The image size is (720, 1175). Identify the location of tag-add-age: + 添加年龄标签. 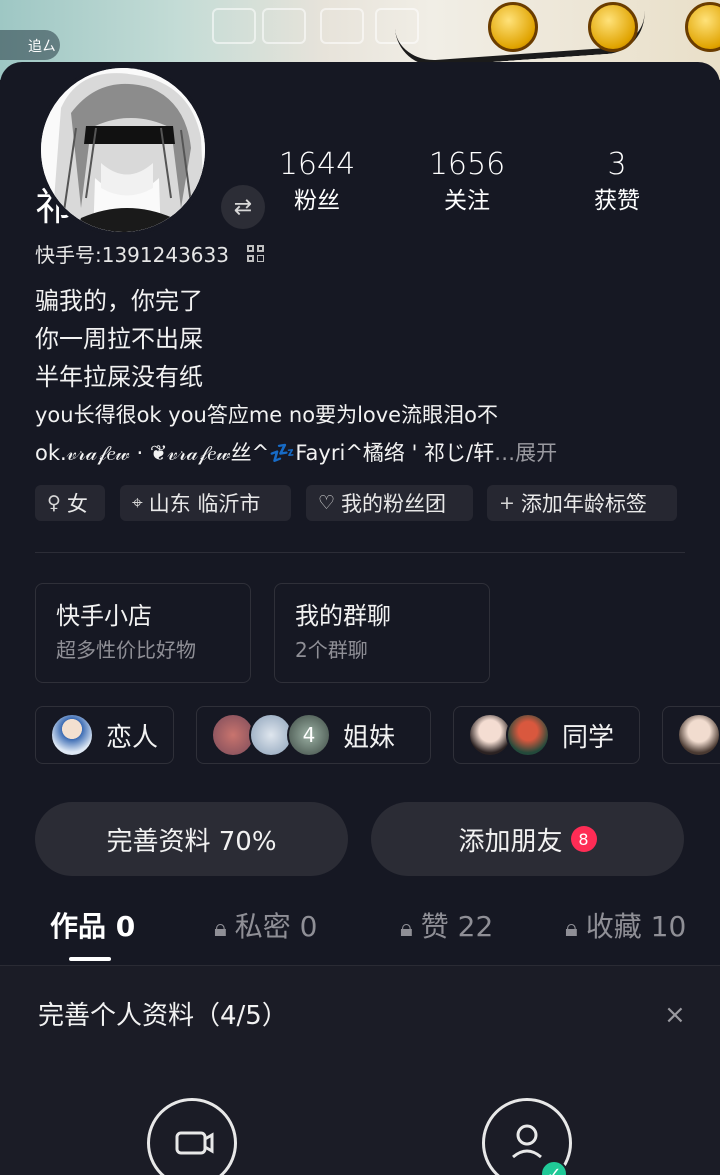
(582, 503).